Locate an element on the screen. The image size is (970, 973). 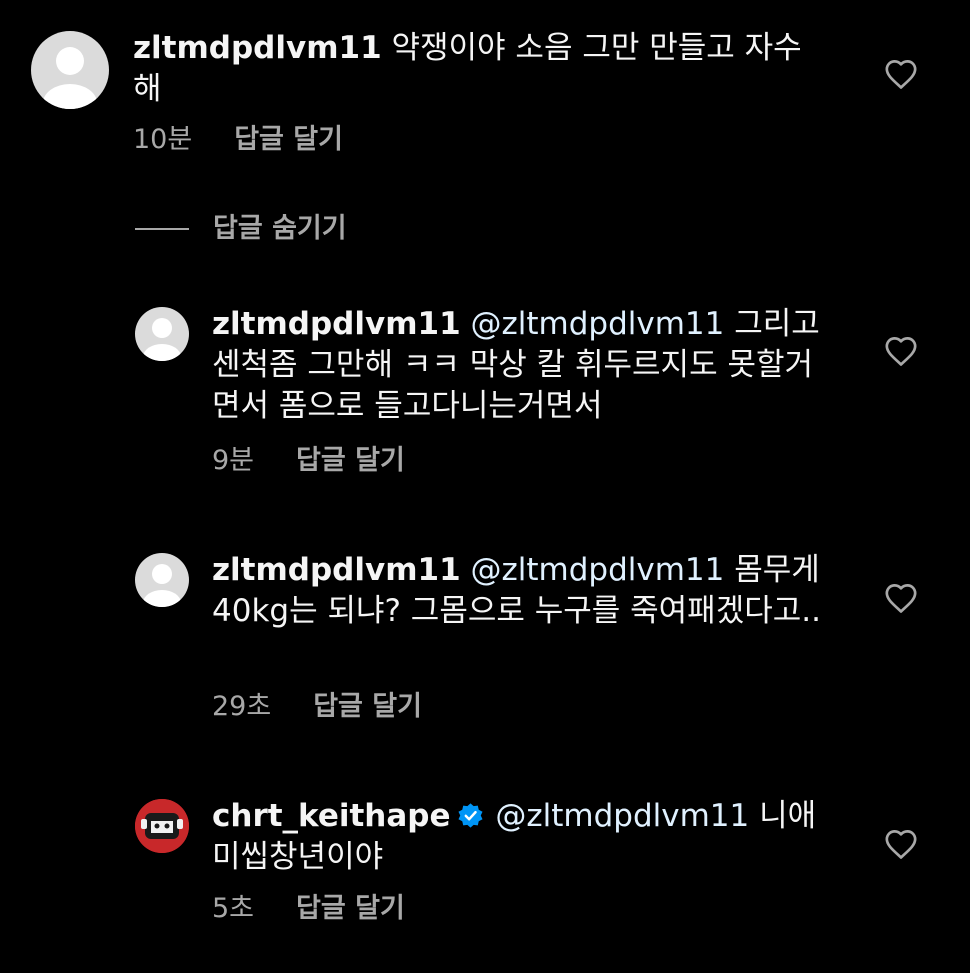
verified-badge-icon is located at coordinates (470, 815).